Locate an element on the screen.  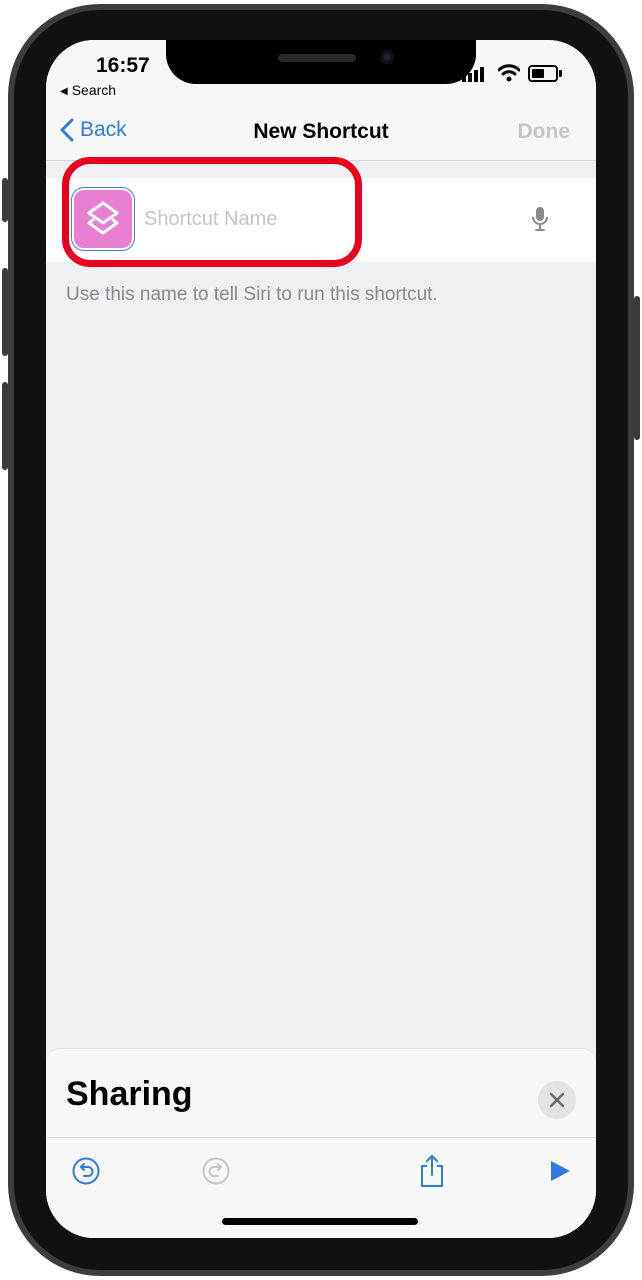
bottom-sheet: Sharing is located at coordinates (321, 1143).